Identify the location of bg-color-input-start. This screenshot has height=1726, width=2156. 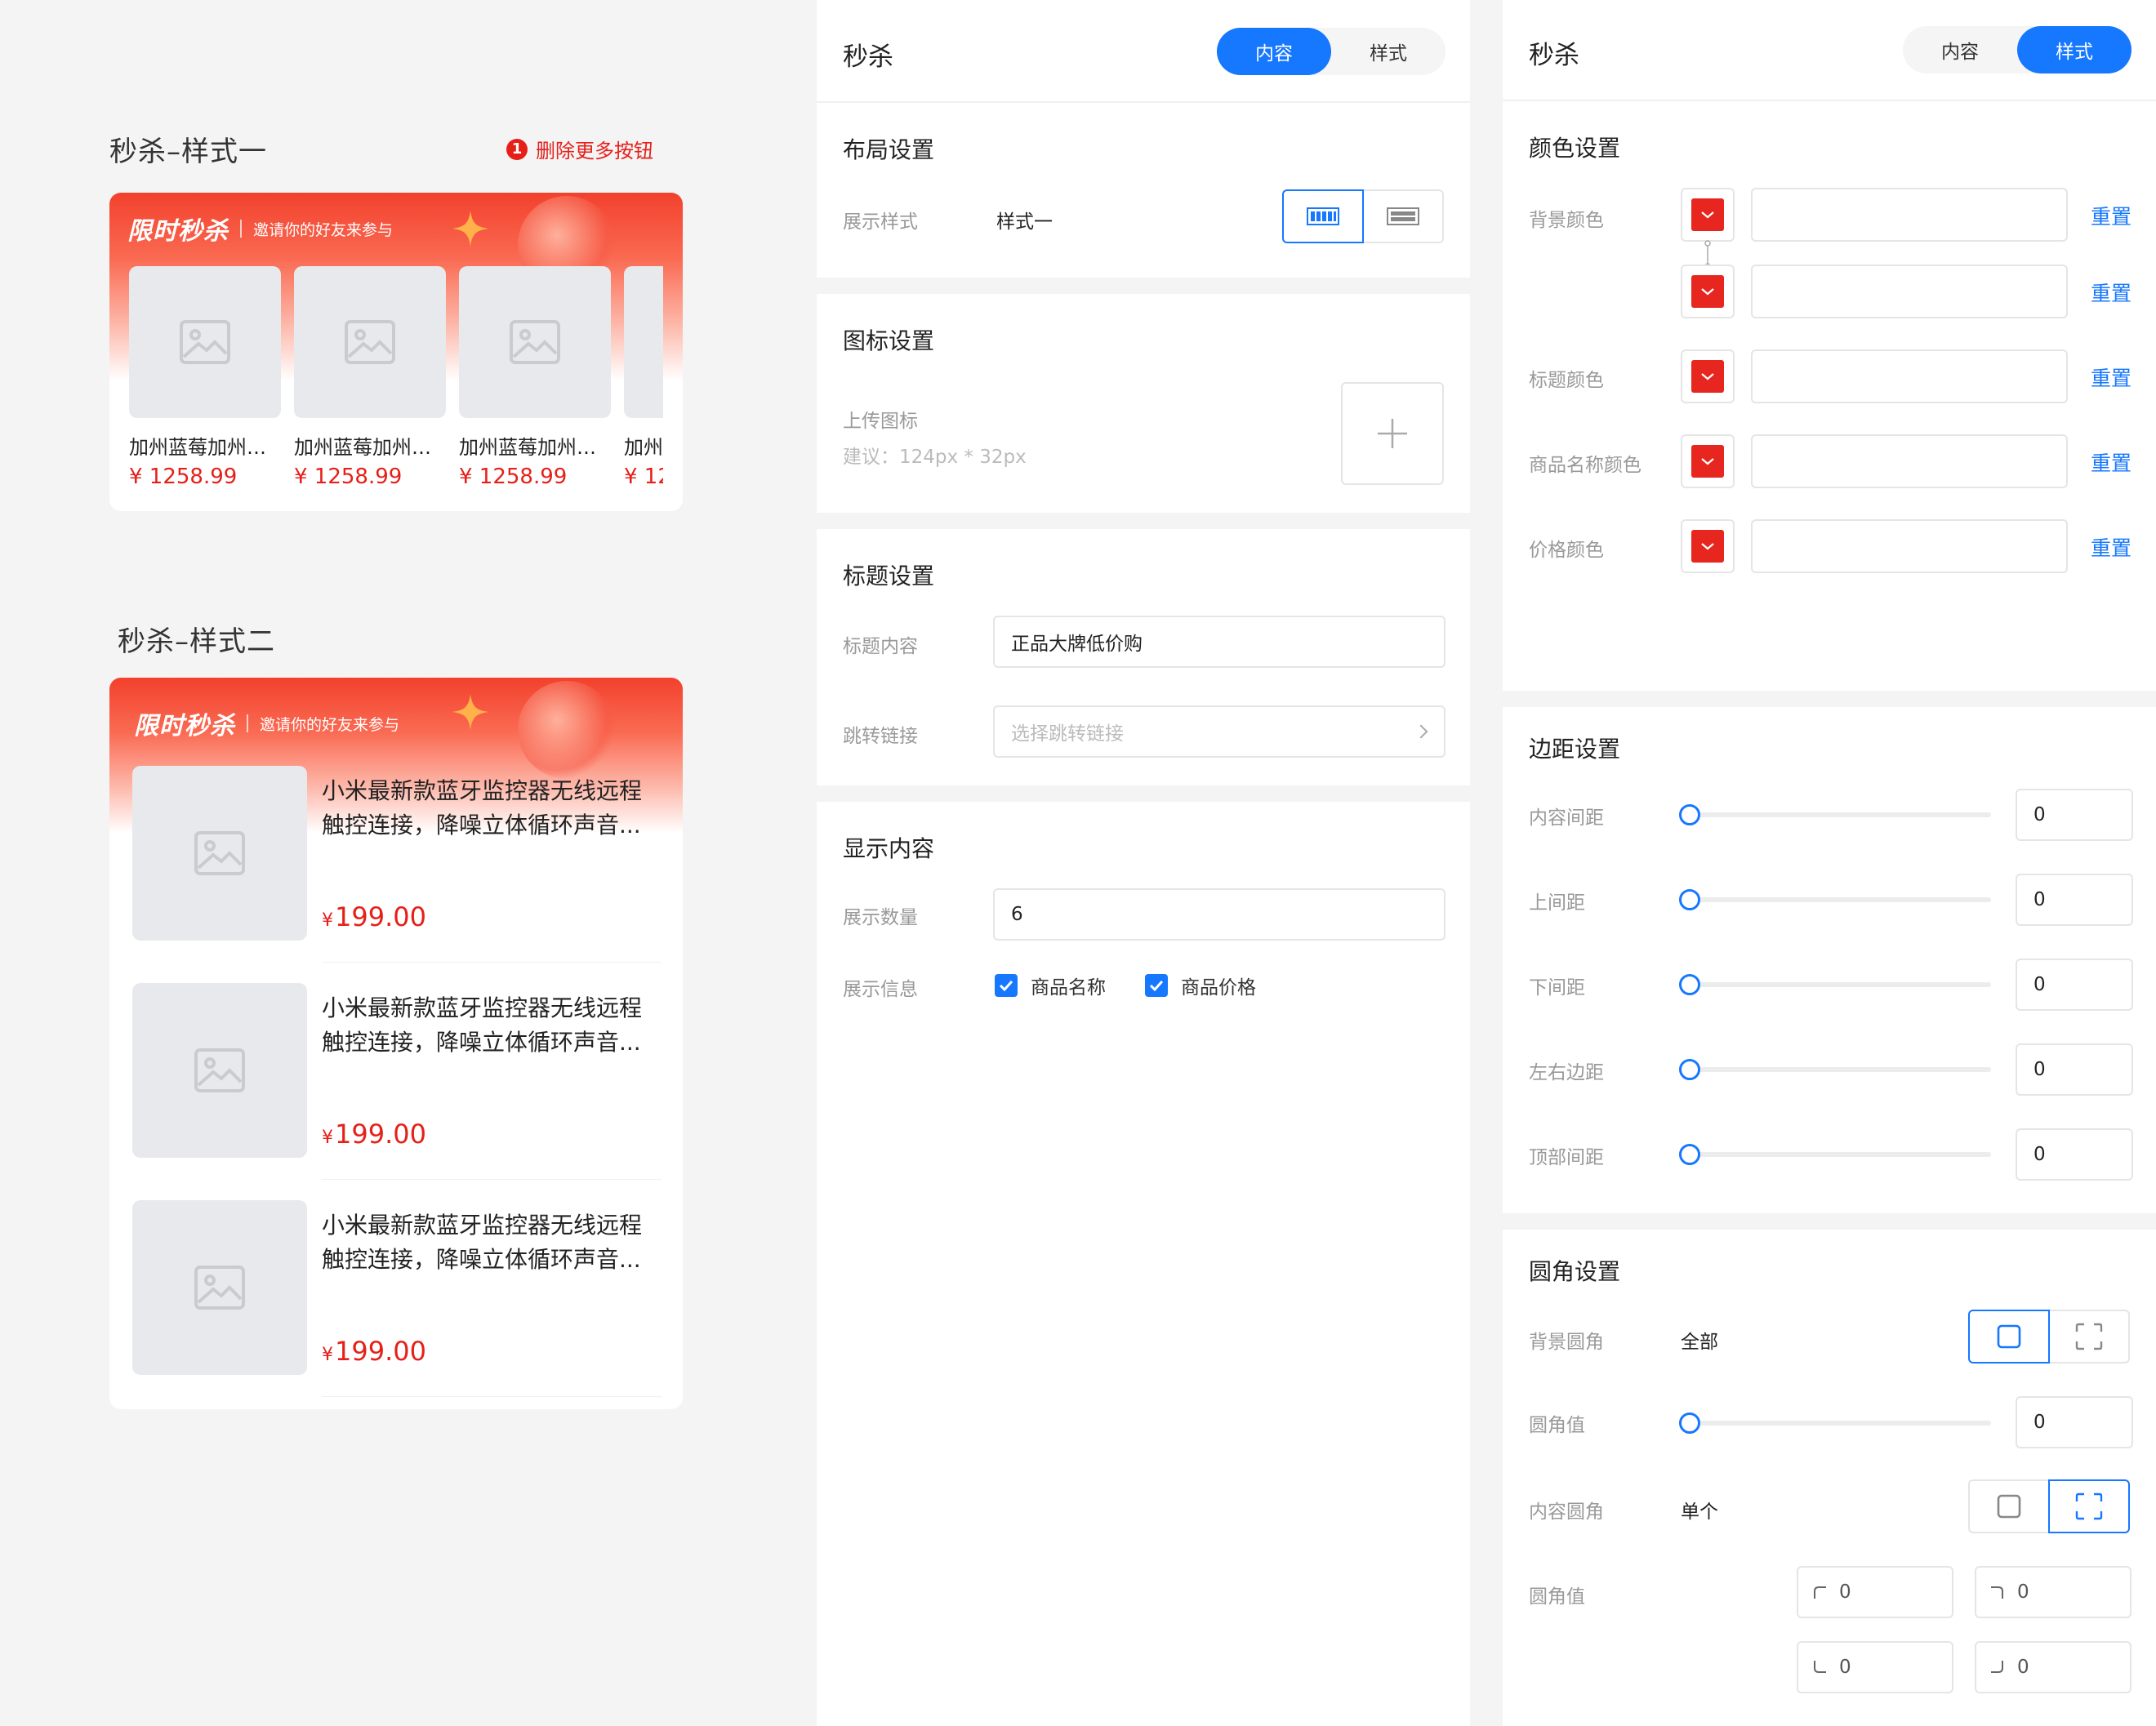
(1909, 215).